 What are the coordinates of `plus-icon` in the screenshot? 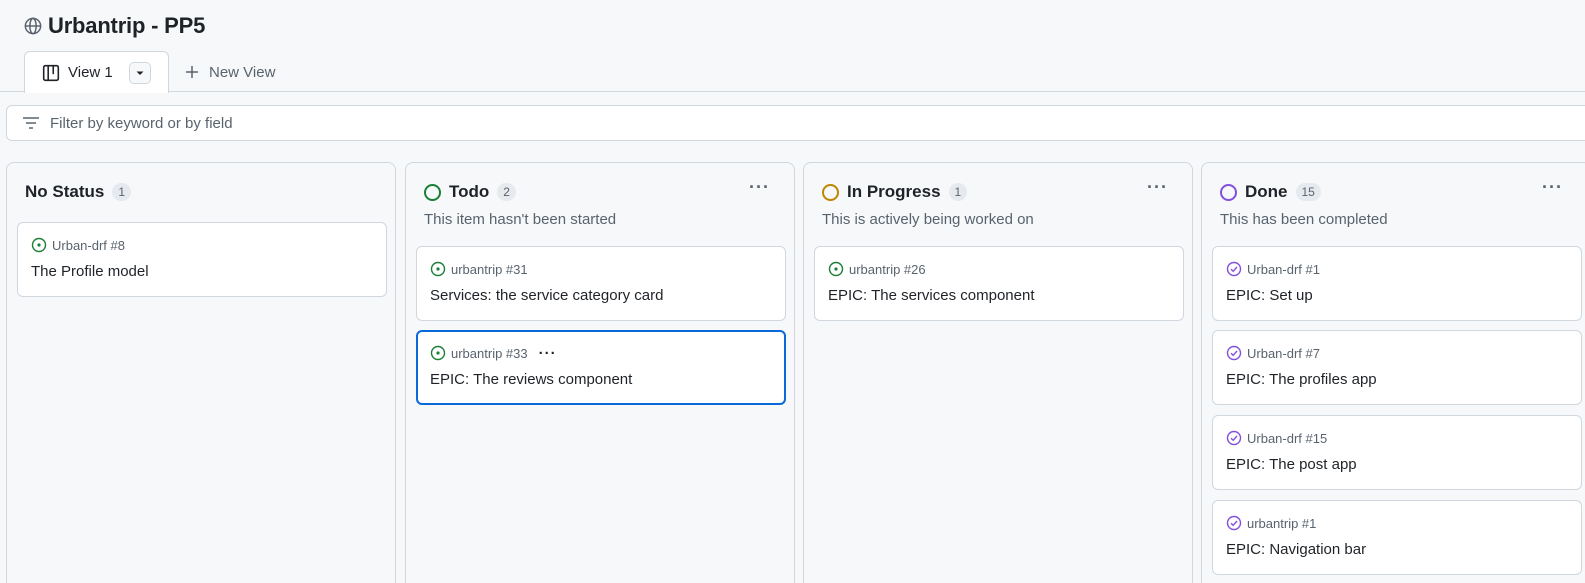 It's located at (192, 72).